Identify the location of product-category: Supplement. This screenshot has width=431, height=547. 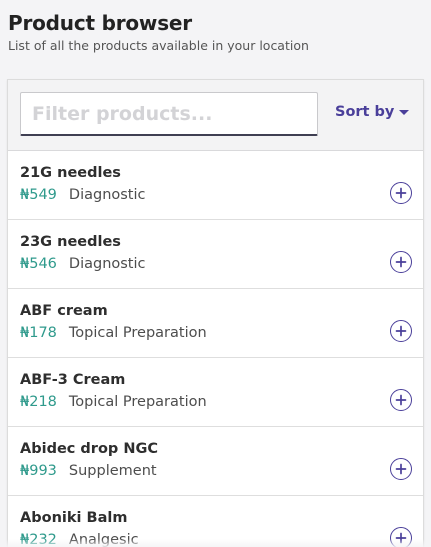
(112, 471).